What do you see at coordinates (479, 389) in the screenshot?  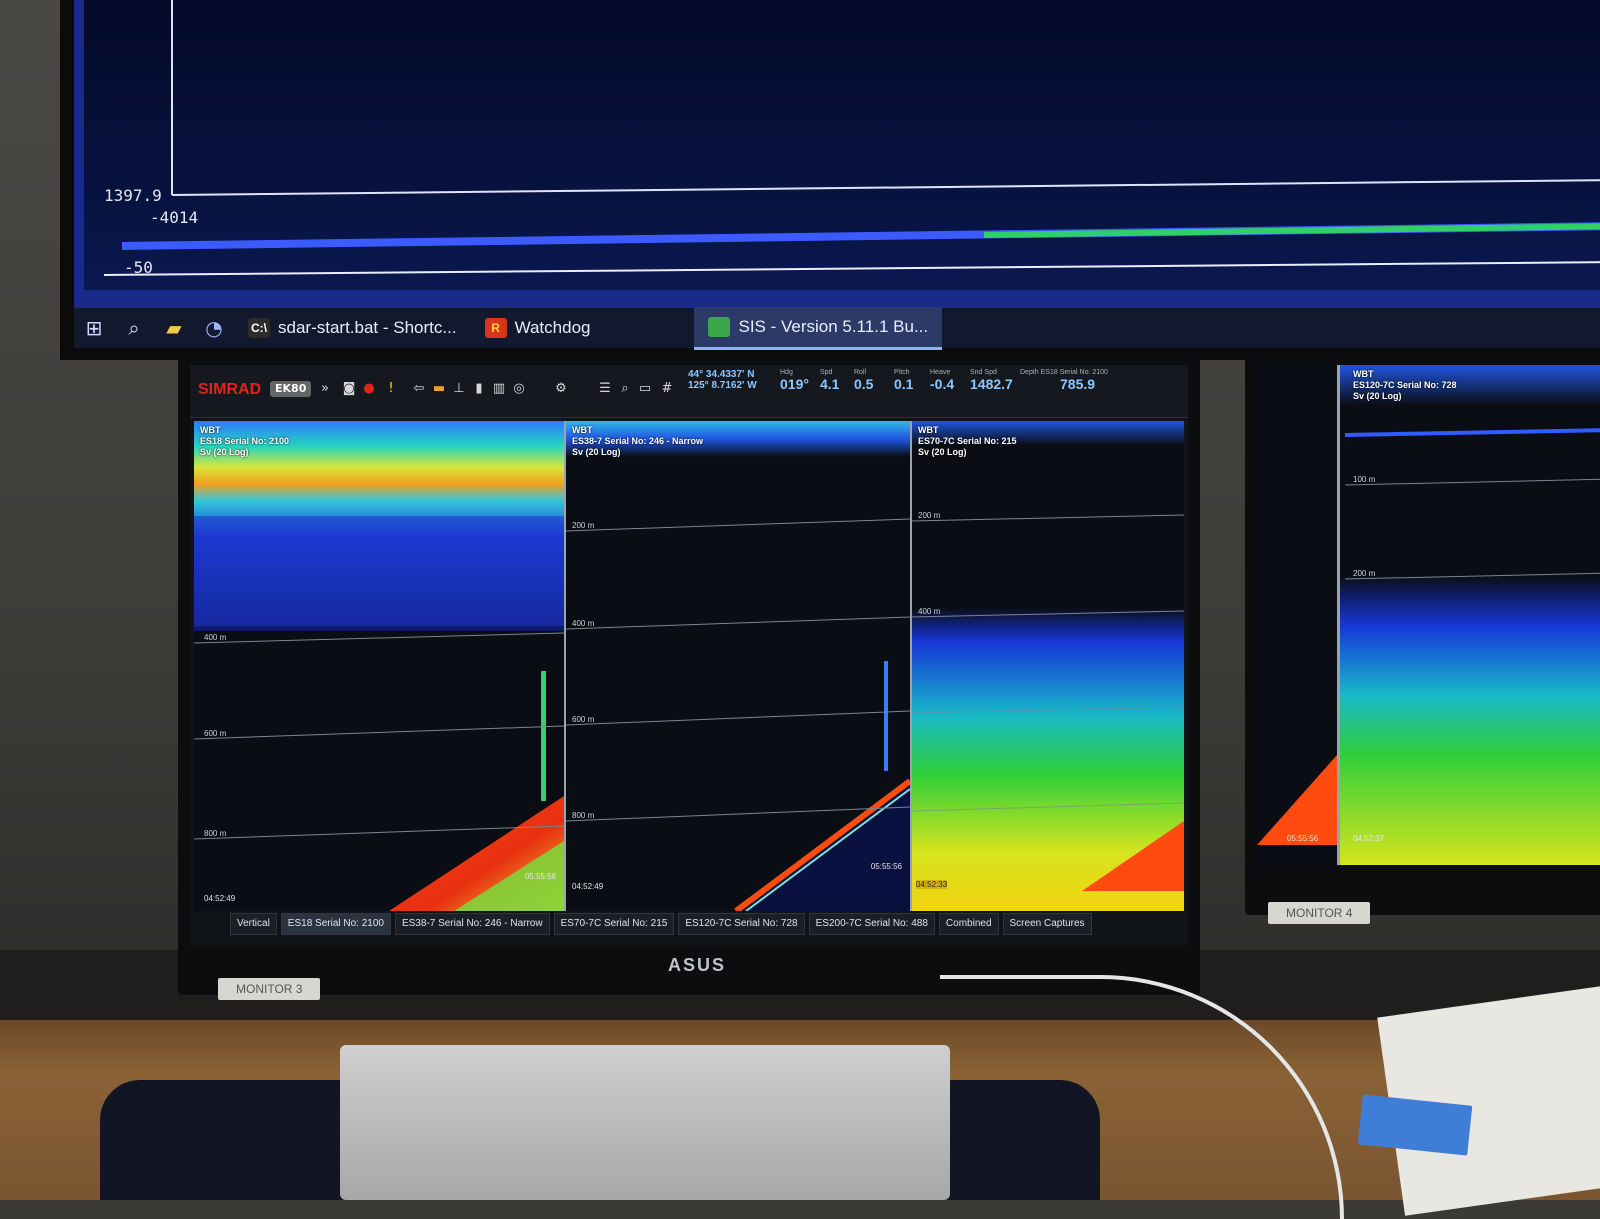 I see `bars-icon: ▮` at bounding box center [479, 389].